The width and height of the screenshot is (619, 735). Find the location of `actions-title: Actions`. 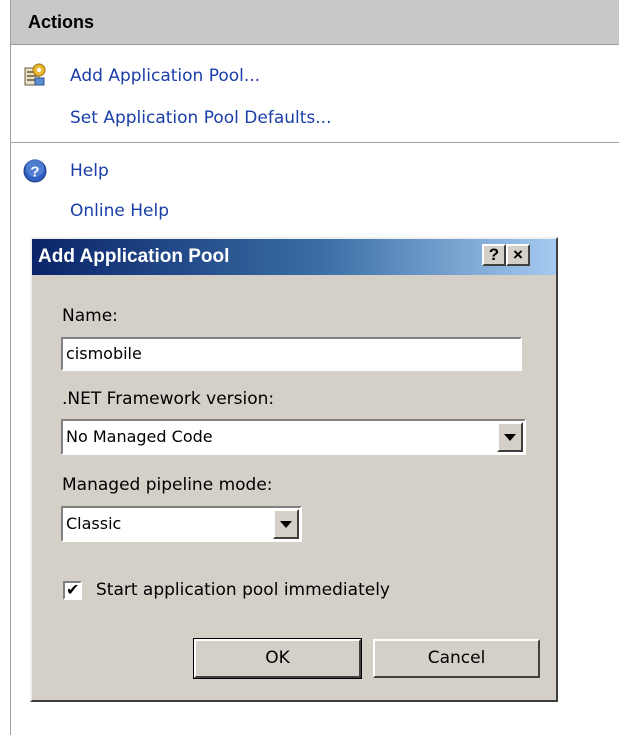

actions-title: Actions is located at coordinates (61, 22).